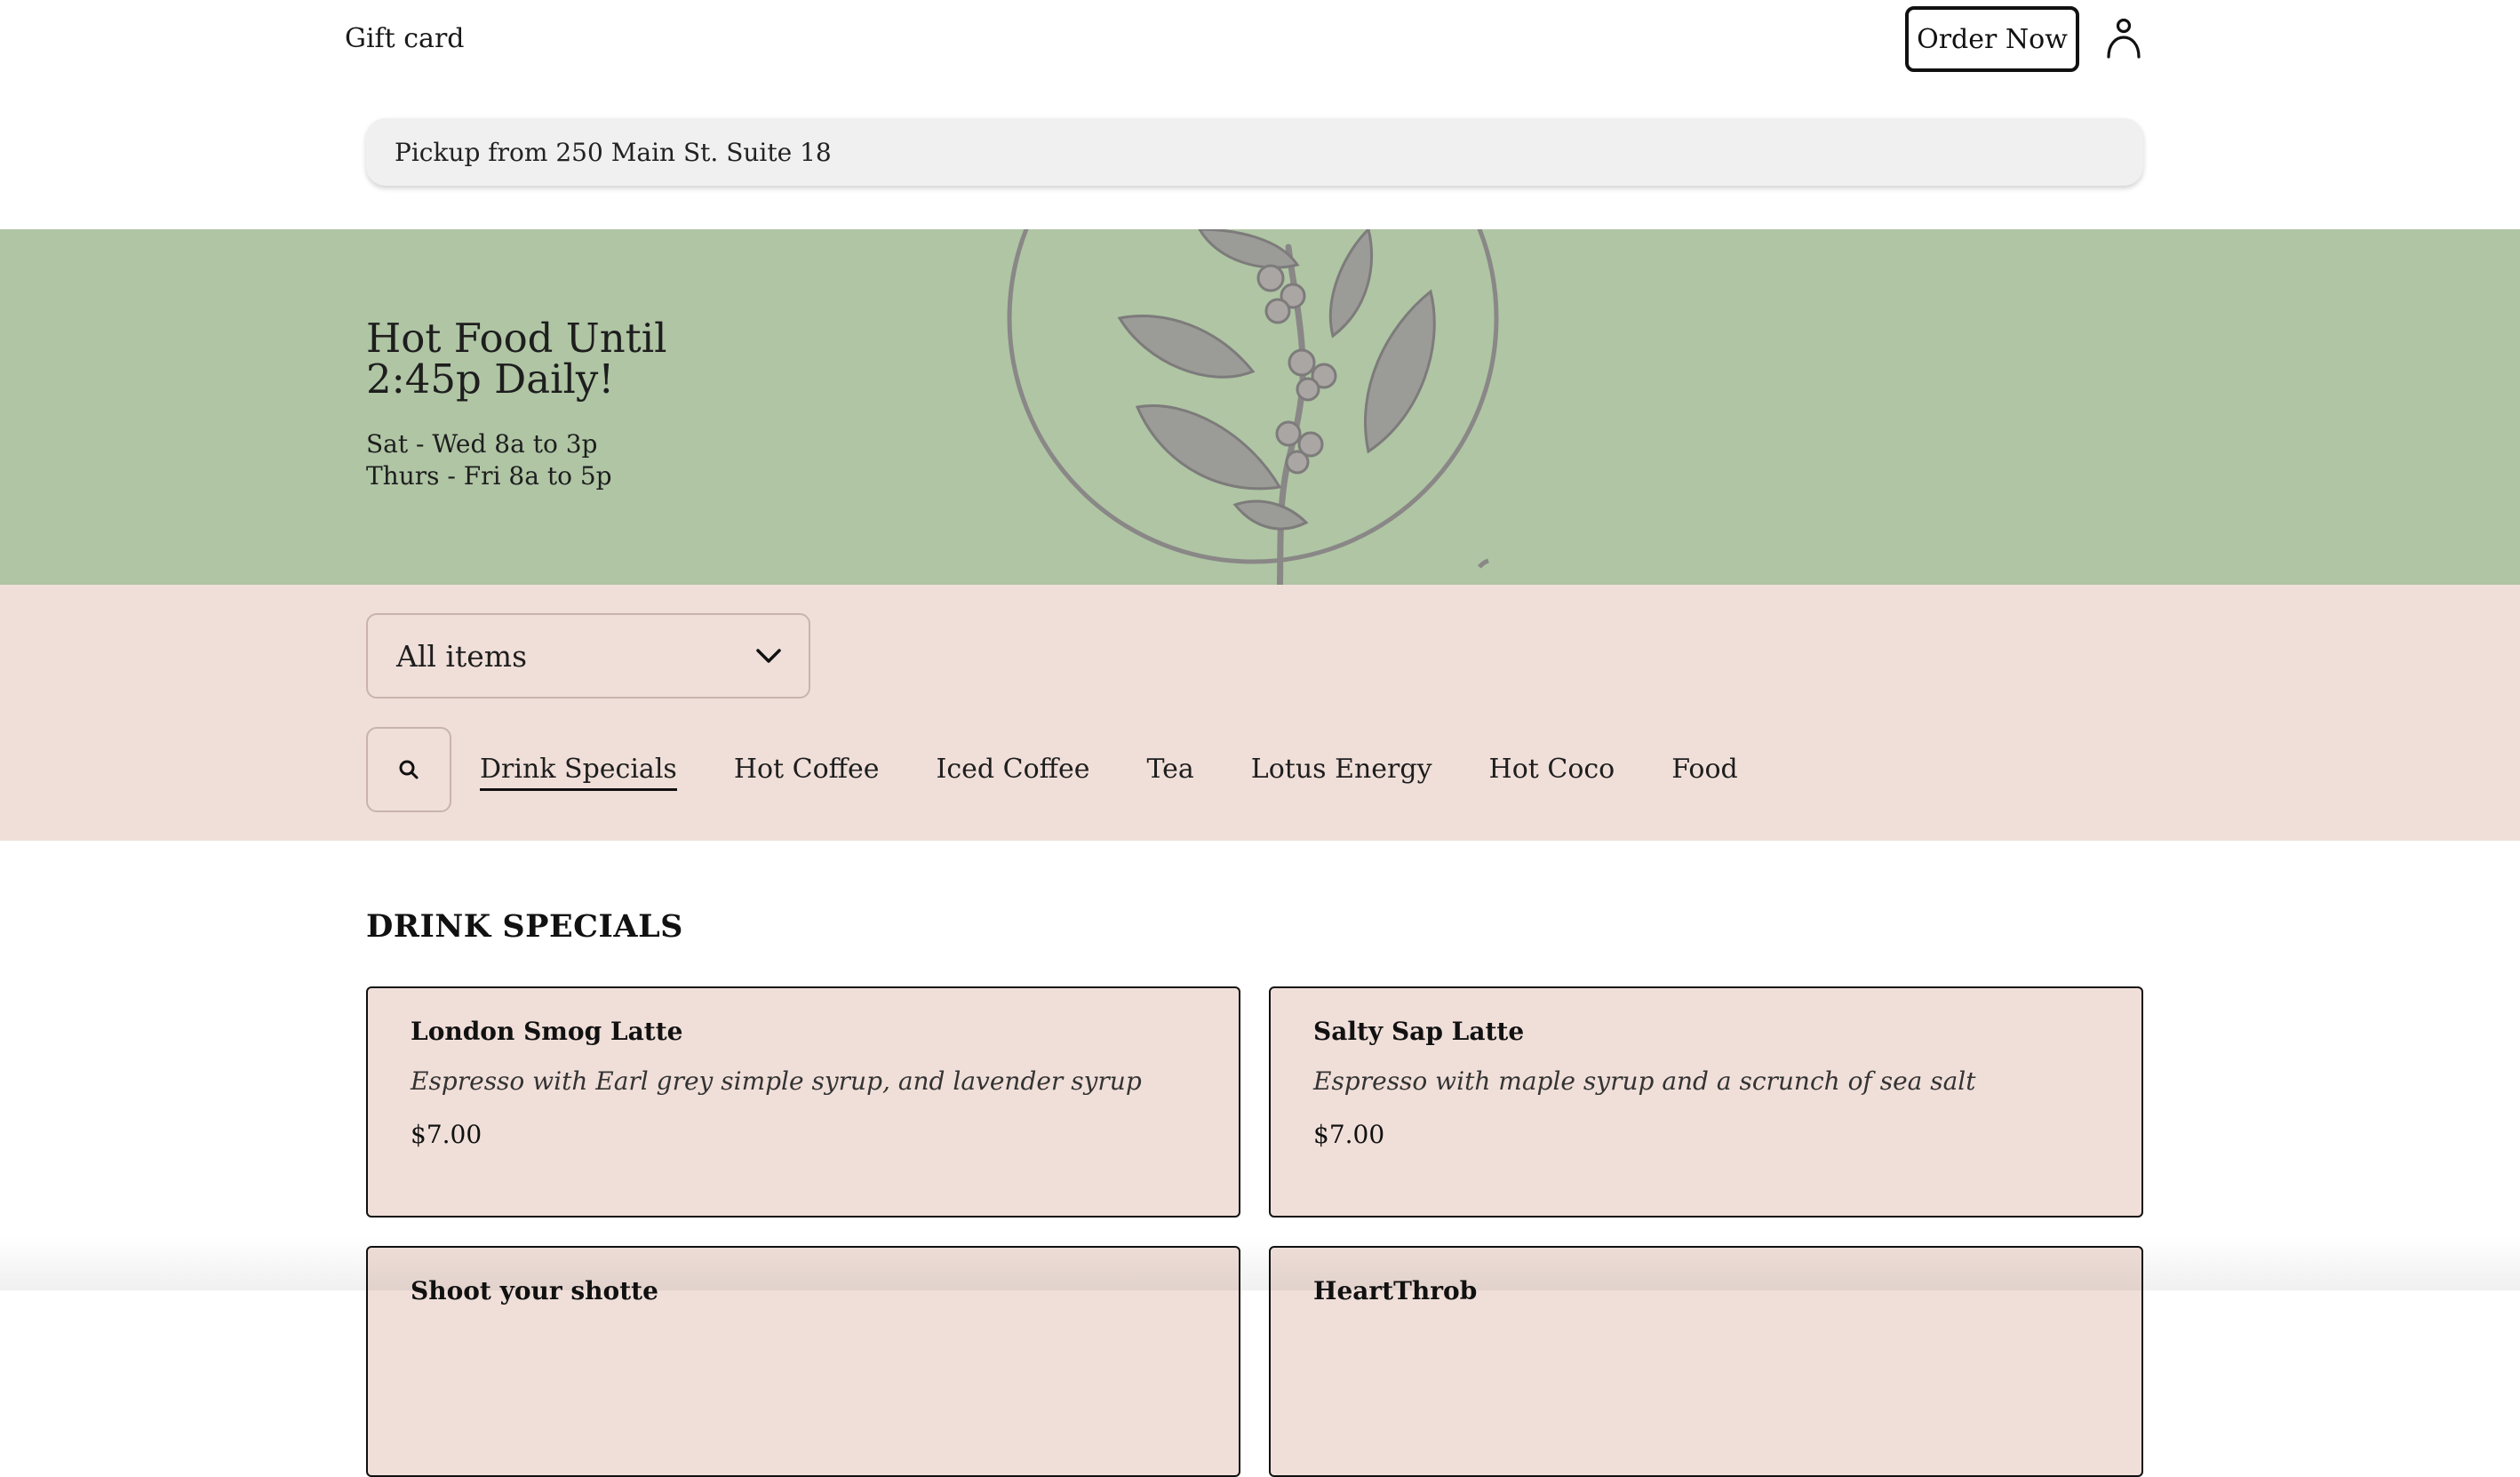 The image size is (2520, 1477). What do you see at coordinates (1012, 772) in the screenshot?
I see `tab-iced-coffee: Iced Coffee` at bounding box center [1012, 772].